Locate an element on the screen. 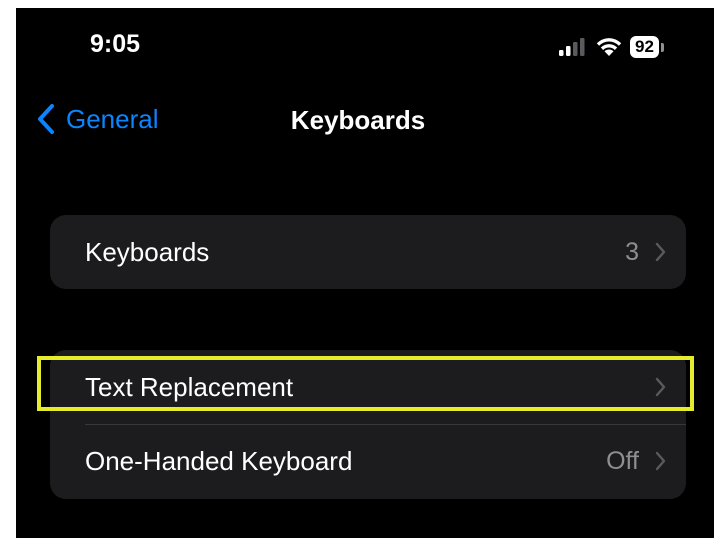  status-time: 9:05 is located at coordinates (115, 44).